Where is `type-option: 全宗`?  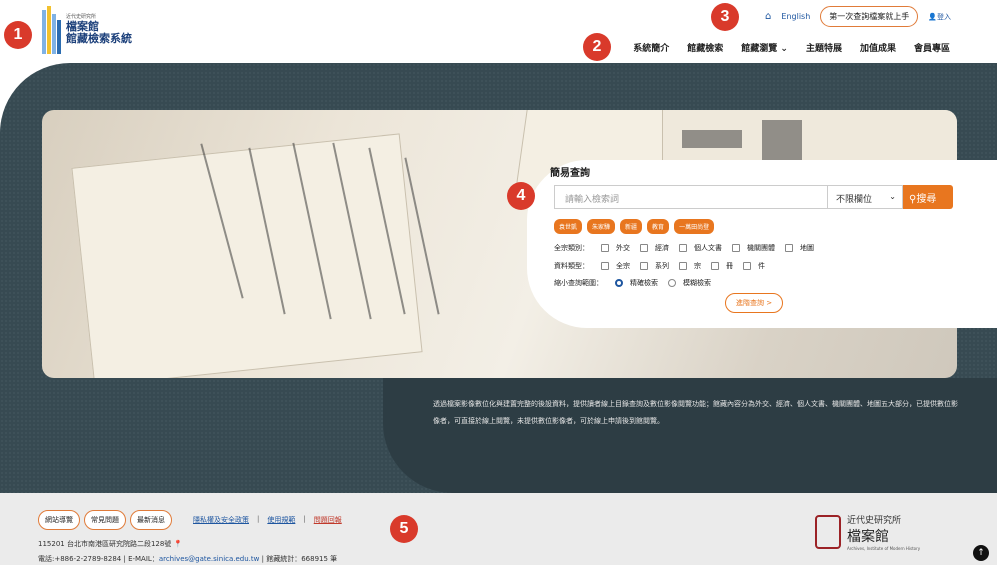 type-option: 全宗 is located at coordinates (623, 266).